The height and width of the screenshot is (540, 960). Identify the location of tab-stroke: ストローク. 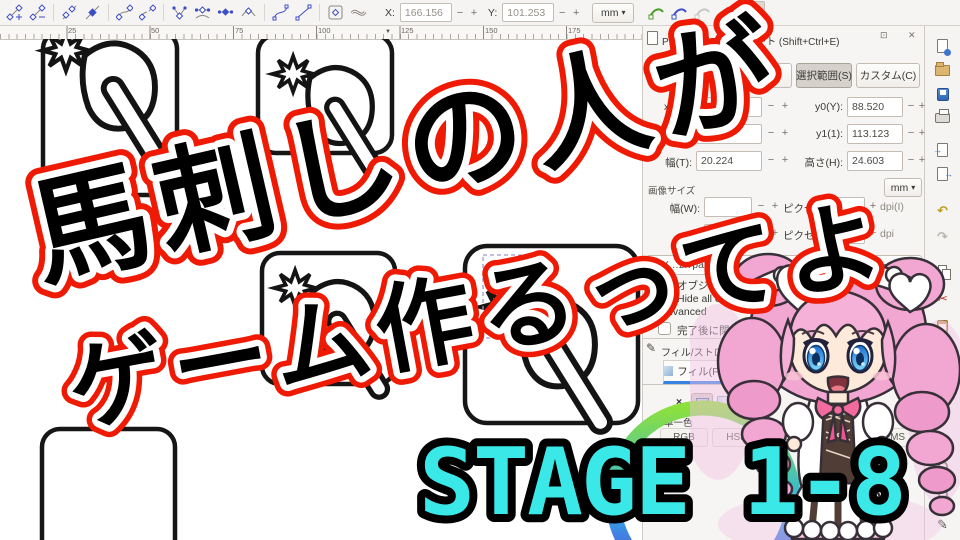
(791, 372).